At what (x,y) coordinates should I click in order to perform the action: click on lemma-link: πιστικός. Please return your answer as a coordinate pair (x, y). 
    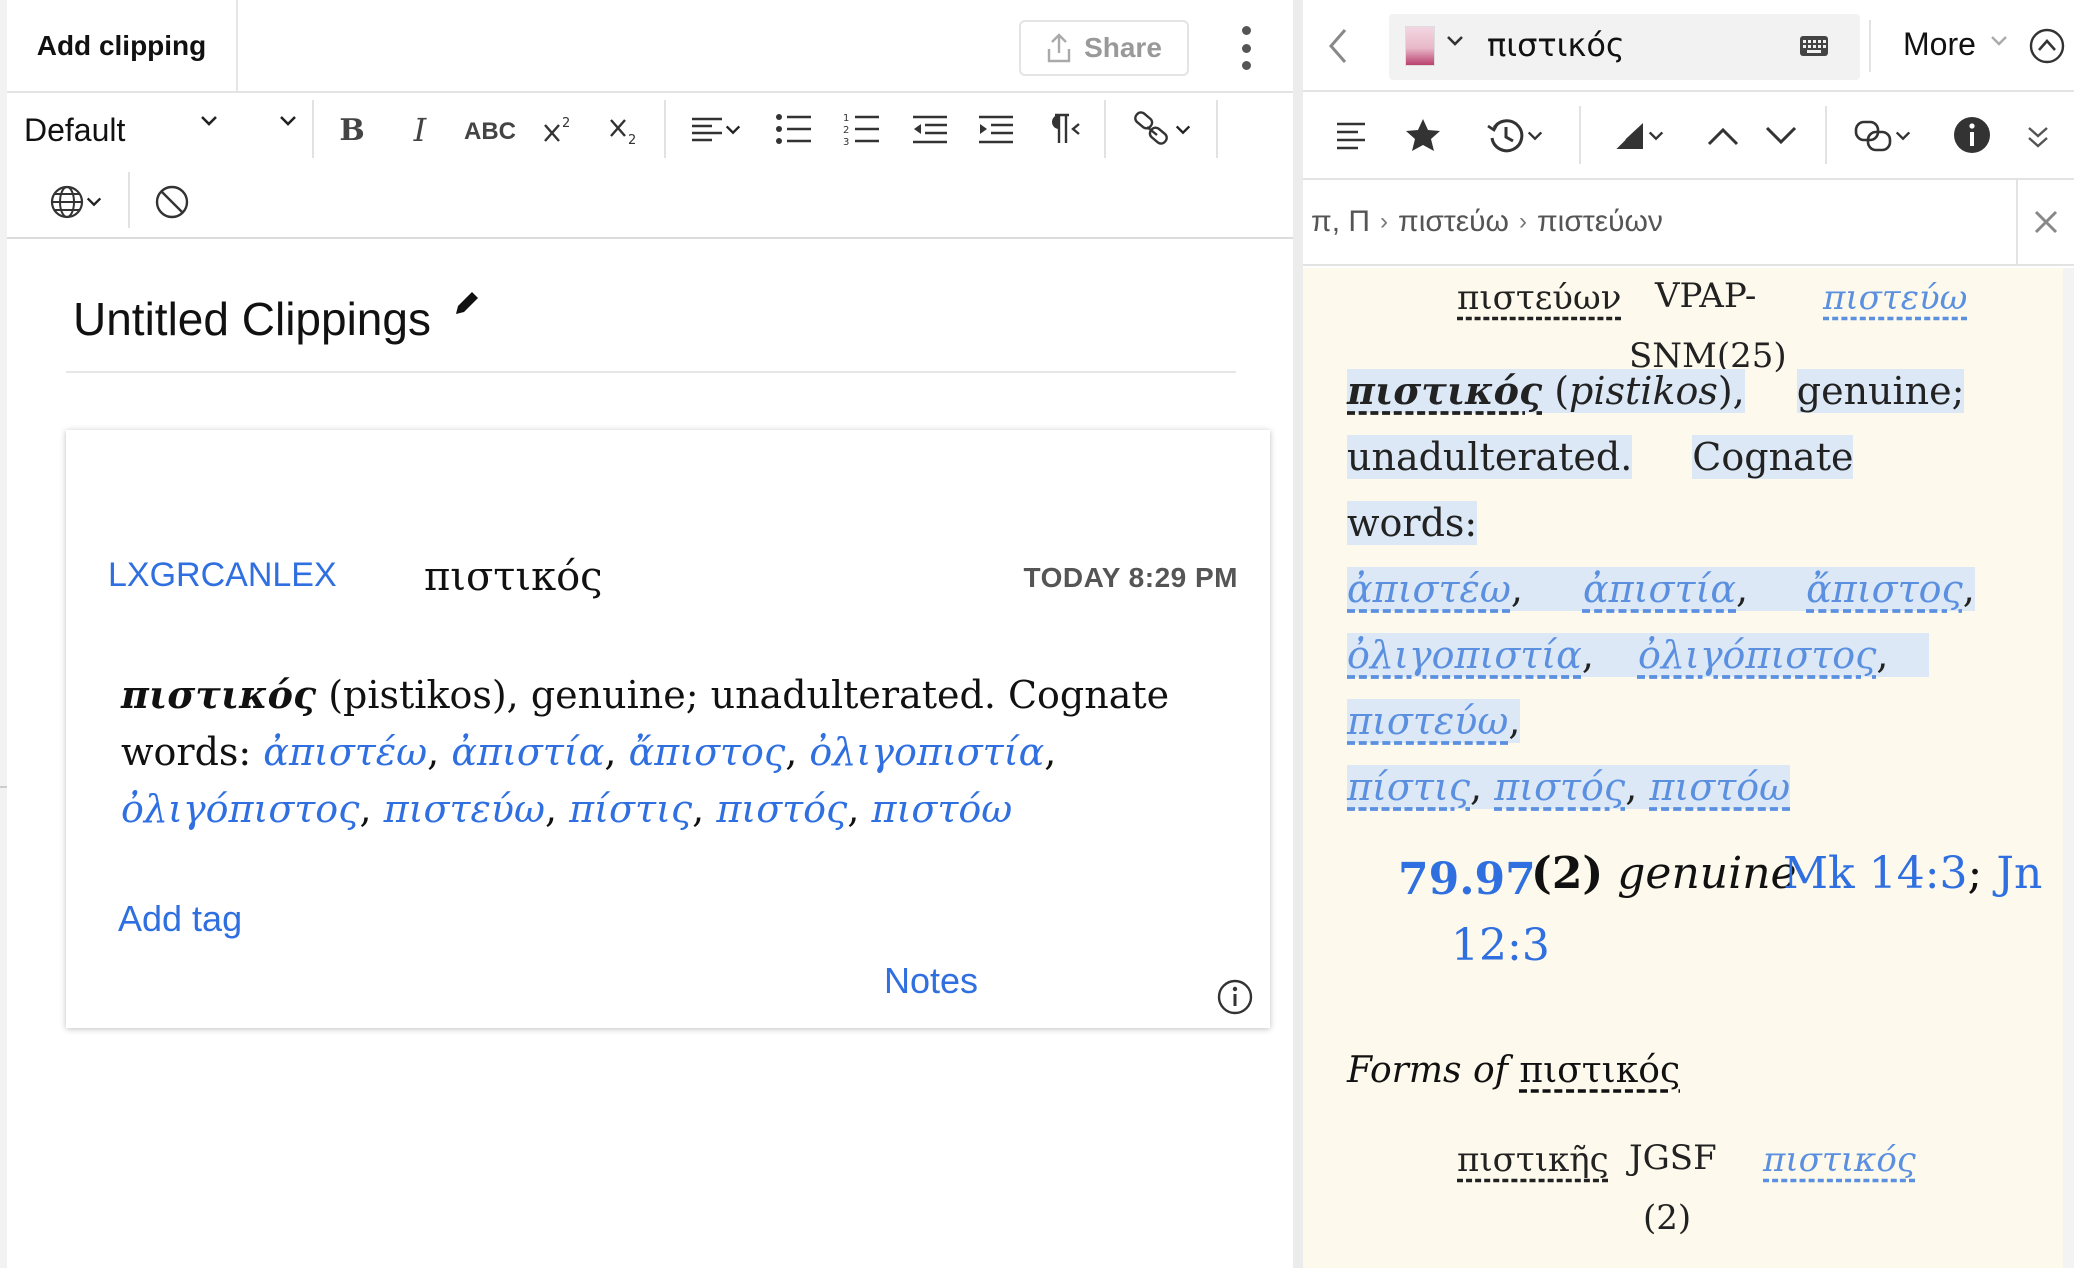
    Looking at the image, I should click on (1839, 1160).